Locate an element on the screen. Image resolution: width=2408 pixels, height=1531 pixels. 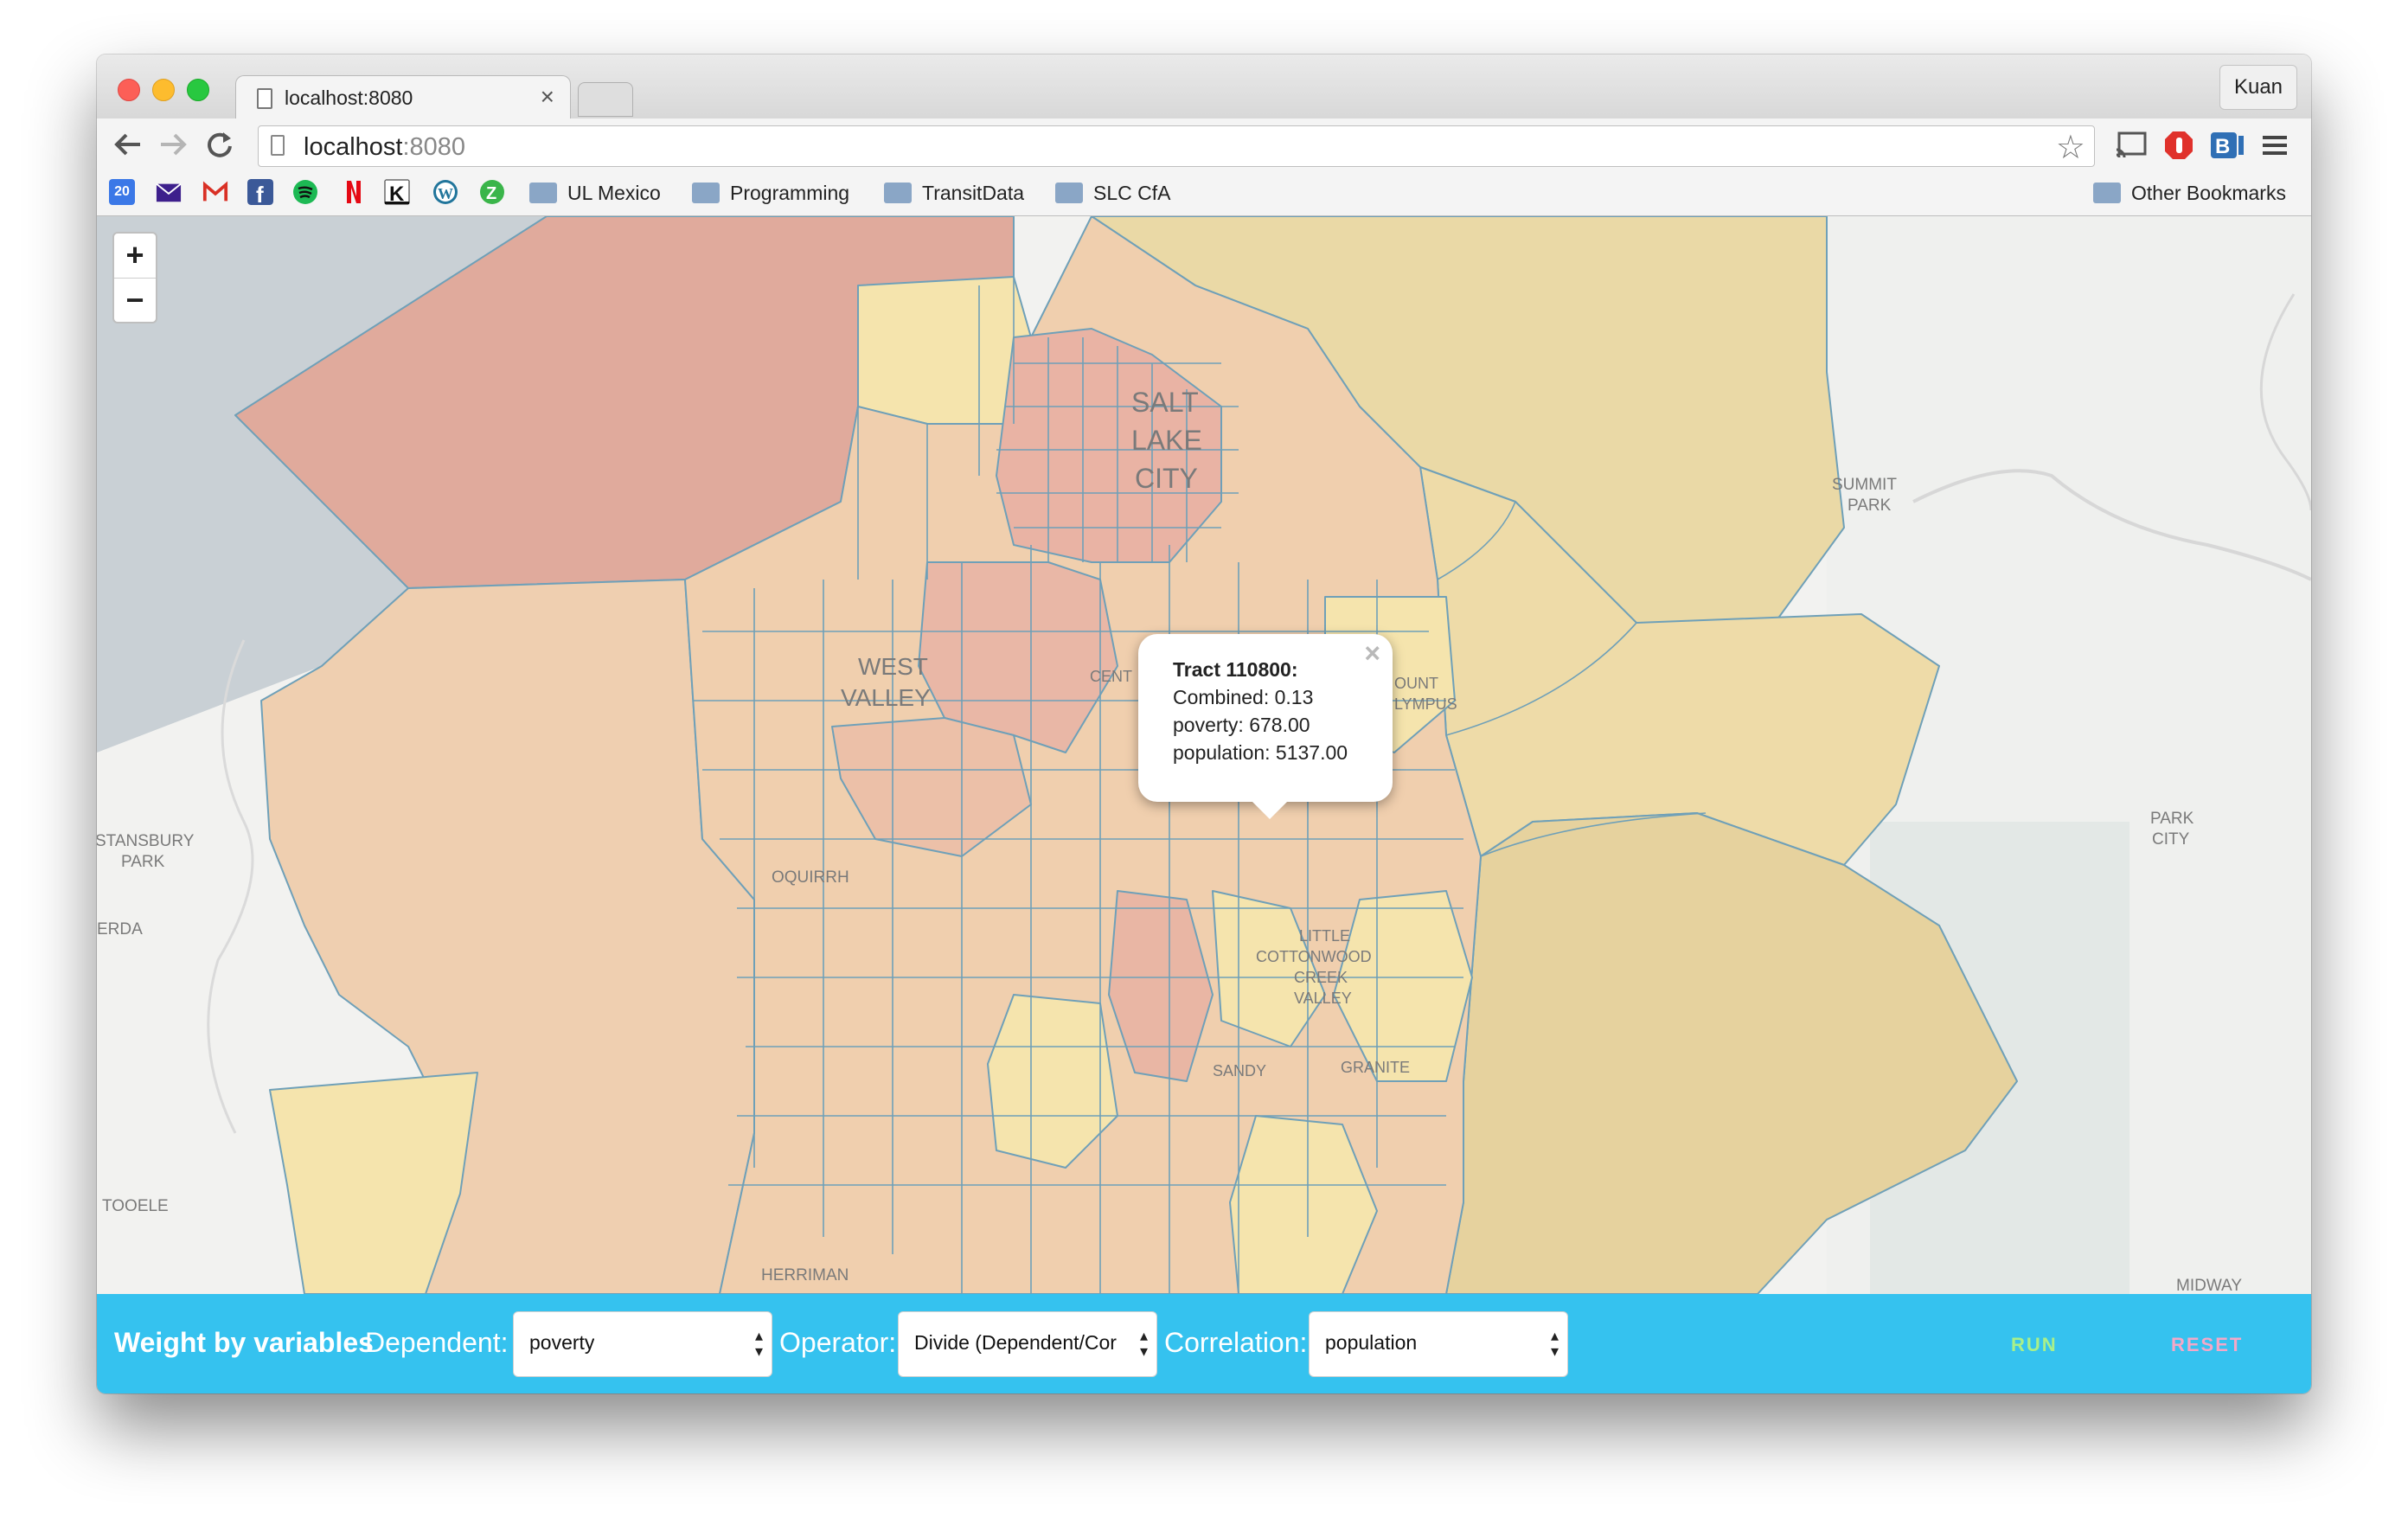
bookmark-star-icon: ☆ is located at coordinates (2070, 147).